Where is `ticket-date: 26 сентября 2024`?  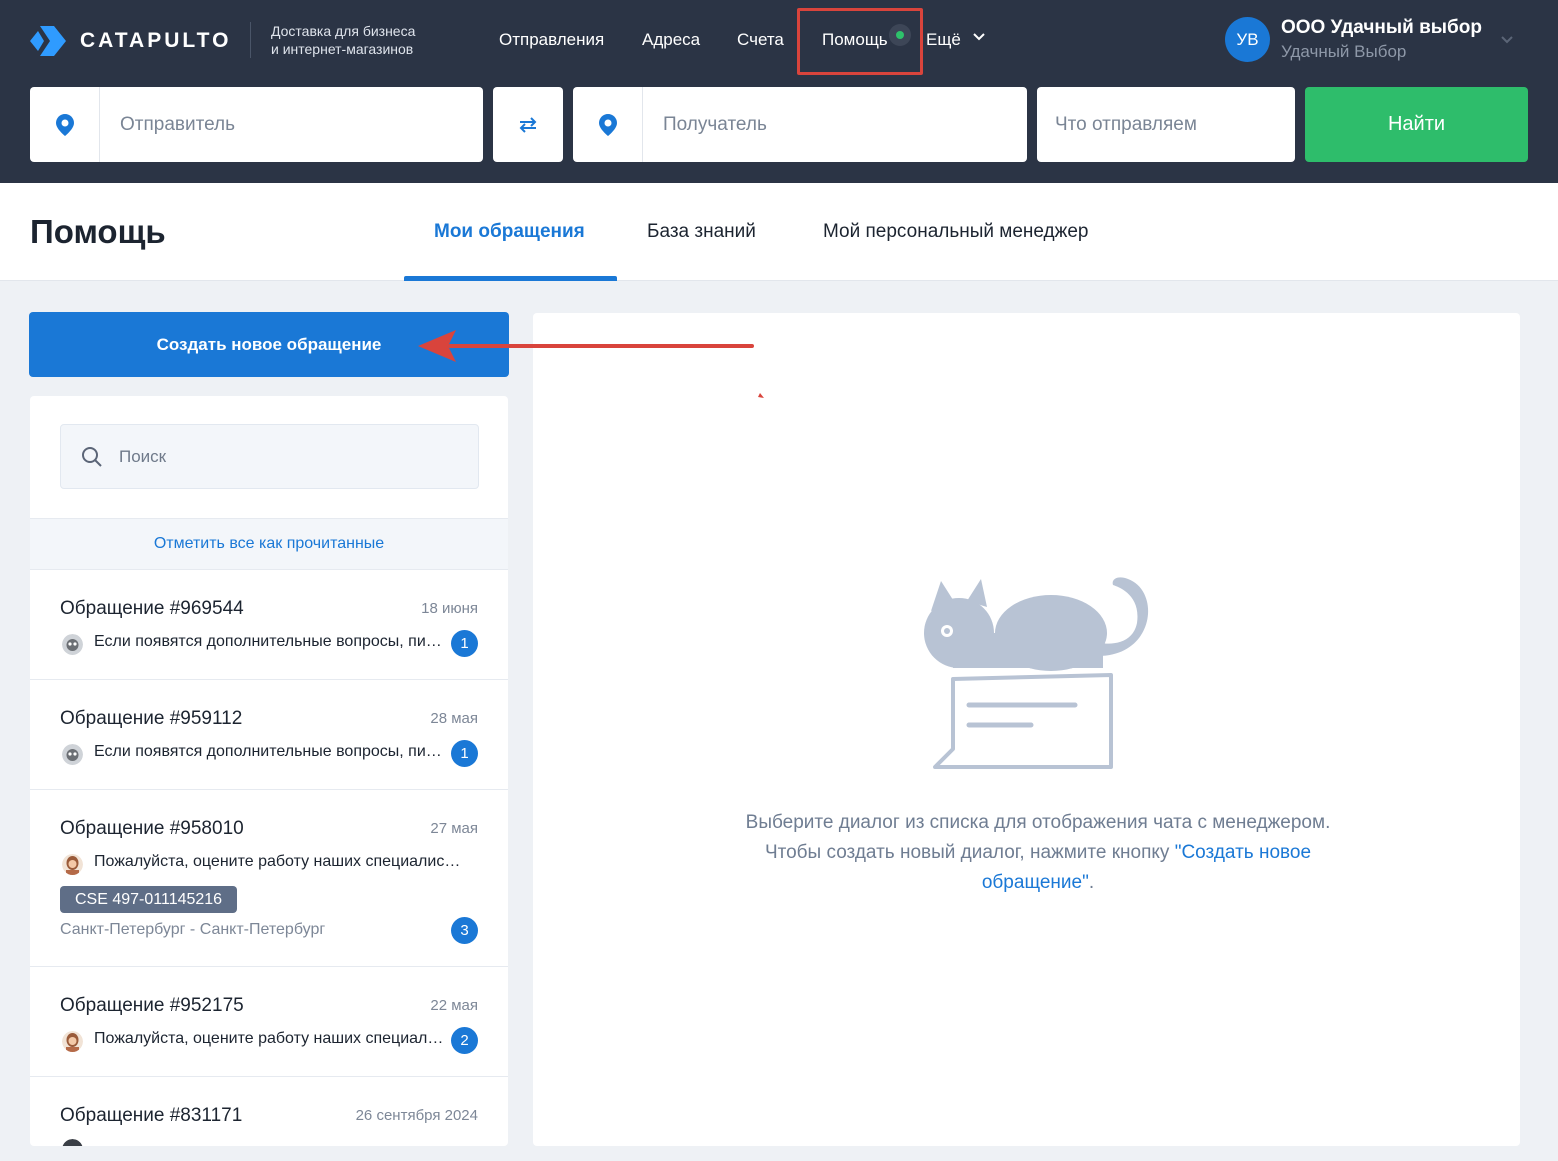
ticket-date: 26 сентября 2024 is located at coordinates (416, 1115).